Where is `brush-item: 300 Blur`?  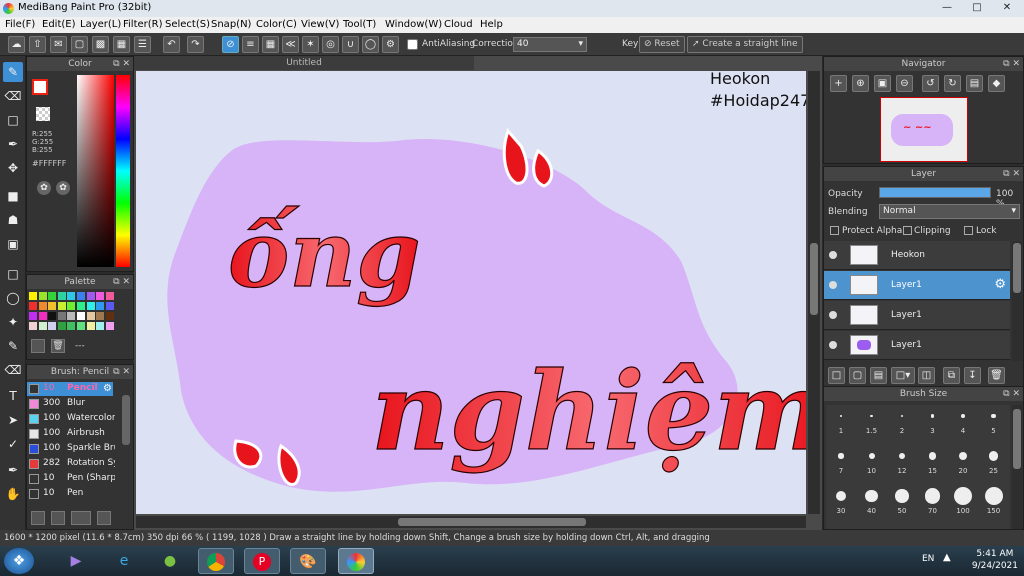 brush-item: 300 Blur is located at coordinates (70, 404).